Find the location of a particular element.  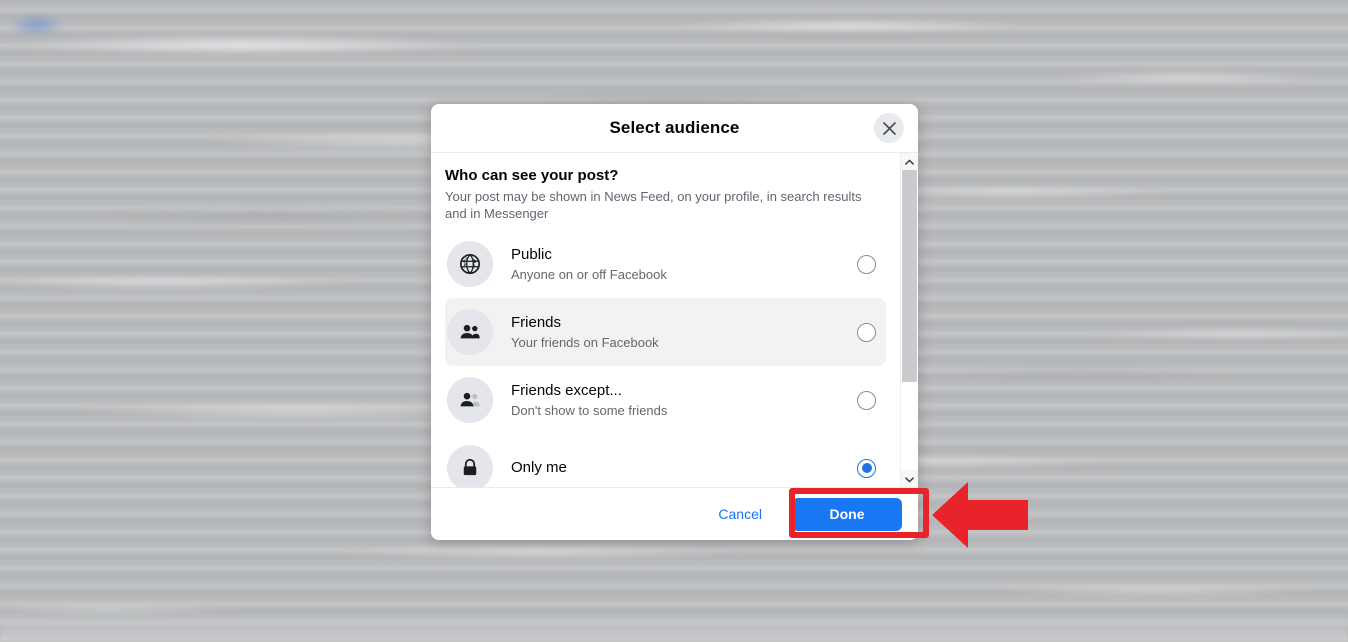

dialog-scrollbar is located at coordinates (909, 320).